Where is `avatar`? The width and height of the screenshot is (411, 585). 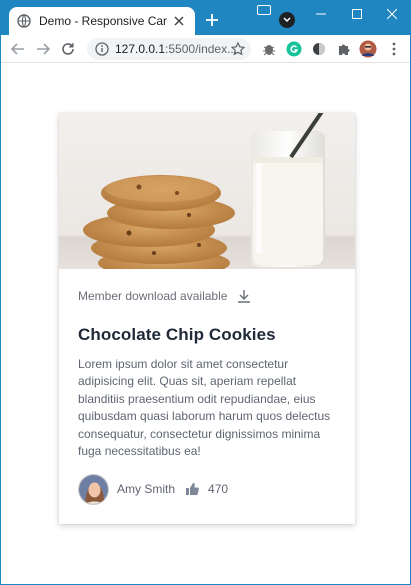 avatar is located at coordinates (93, 489).